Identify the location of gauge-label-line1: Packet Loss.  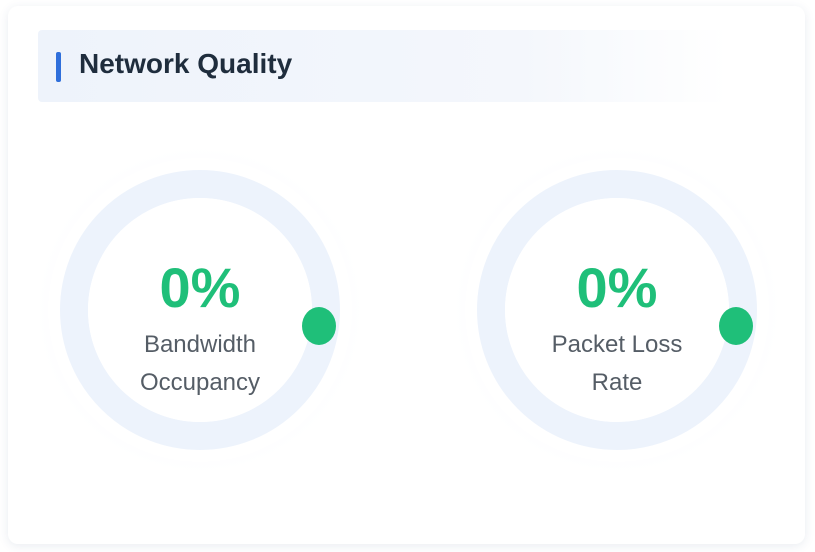
(617, 344).